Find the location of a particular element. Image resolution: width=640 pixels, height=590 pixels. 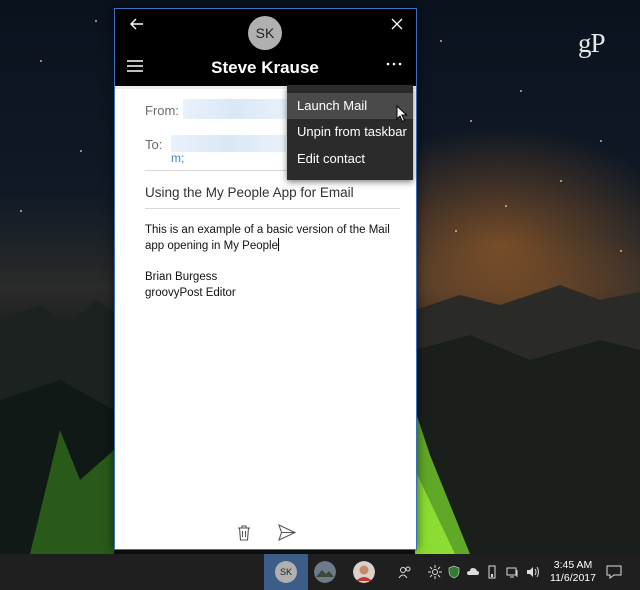

divider is located at coordinates (272, 208).